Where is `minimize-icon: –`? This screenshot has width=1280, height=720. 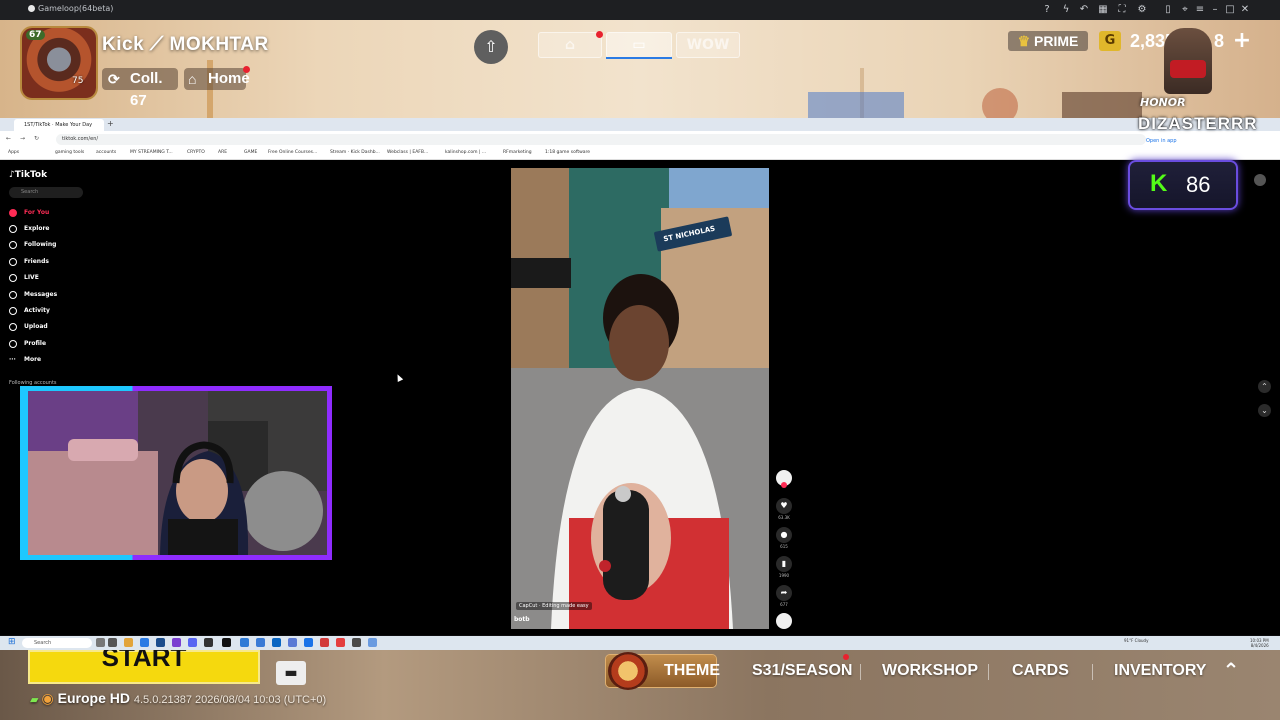 minimize-icon: – is located at coordinates (1215, 10).